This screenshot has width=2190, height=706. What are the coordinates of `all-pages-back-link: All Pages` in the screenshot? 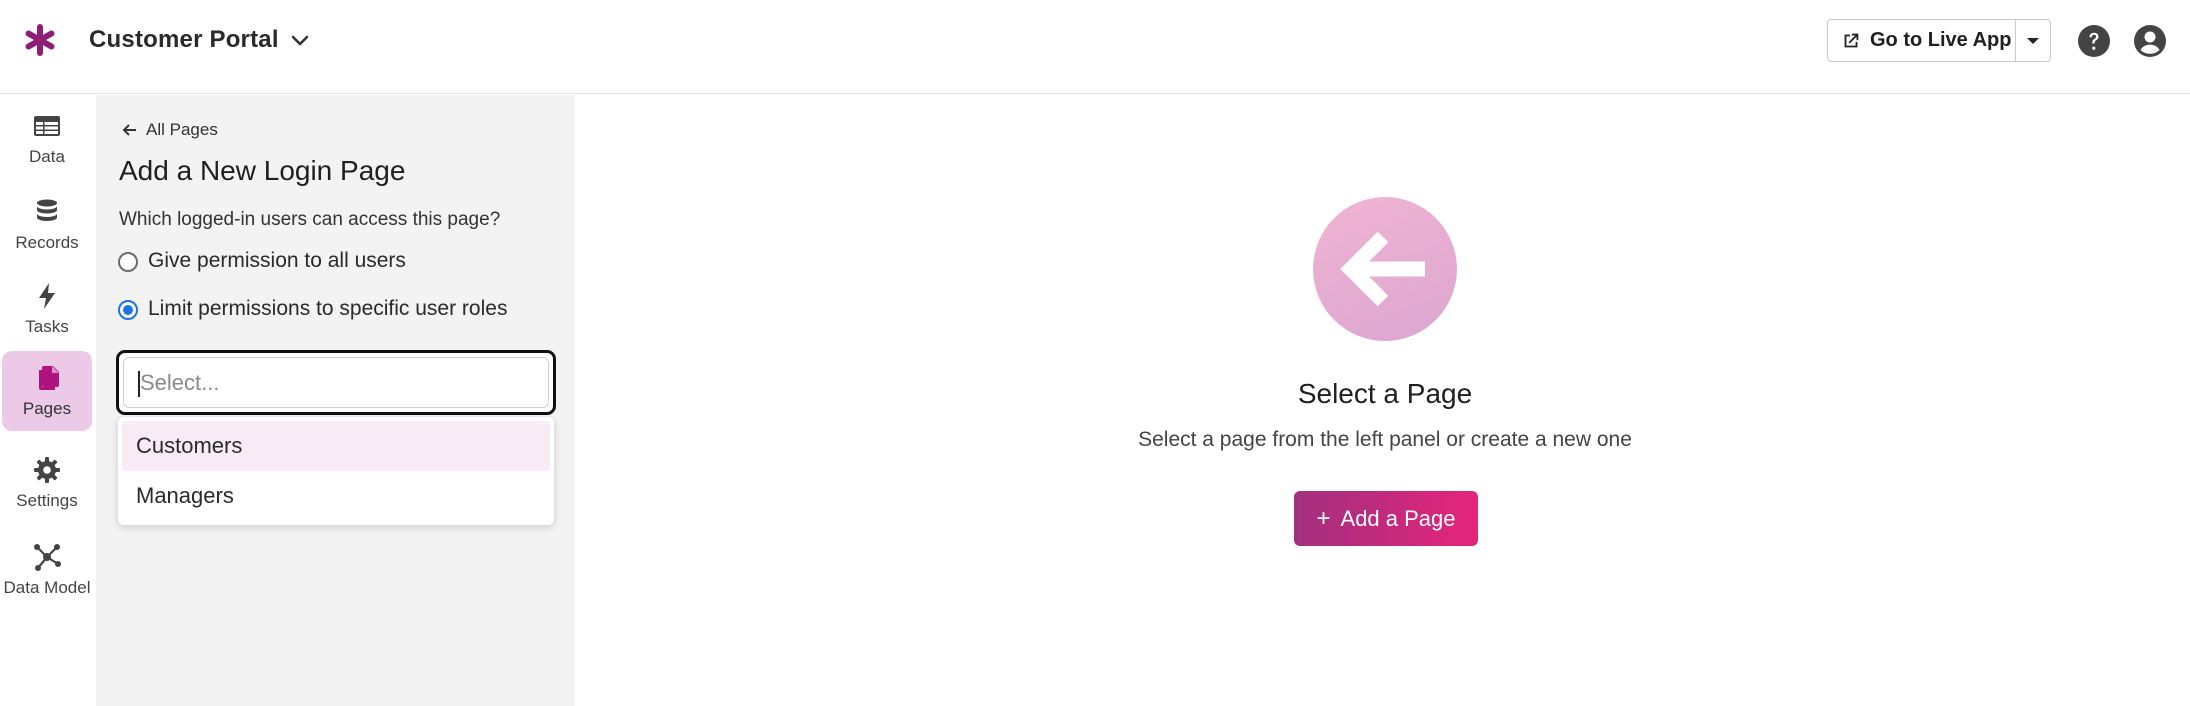 It's located at (169, 130).